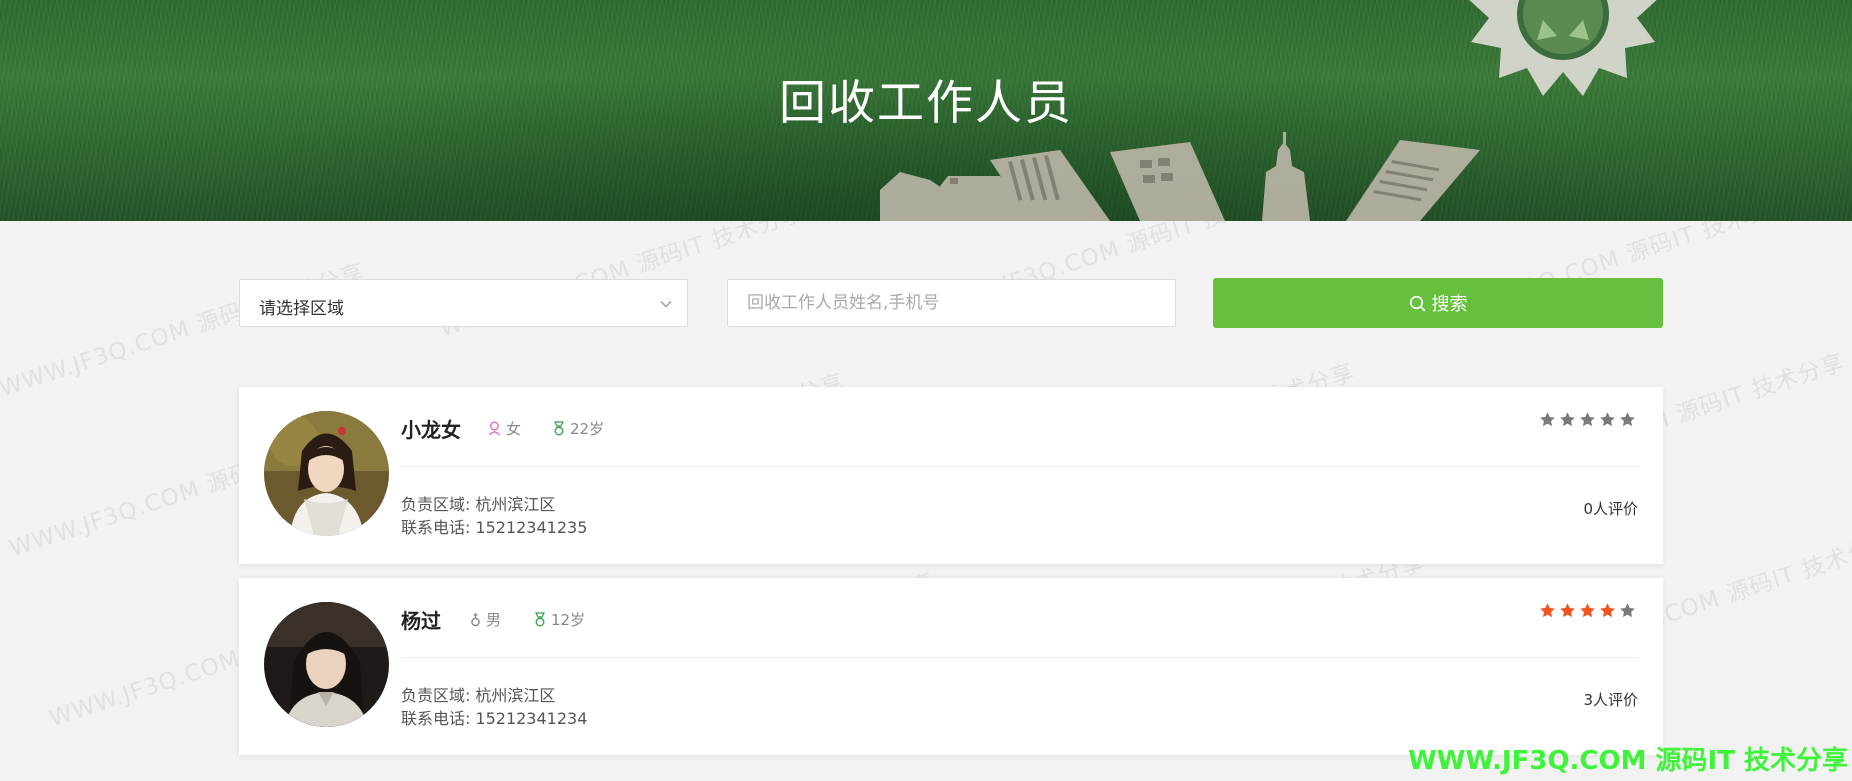 The height and width of the screenshot is (781, 1852). What do you see at coordinates (494, 620) in the screenshot?
I see `gender-label: 男` at bounding box center [494, 620].